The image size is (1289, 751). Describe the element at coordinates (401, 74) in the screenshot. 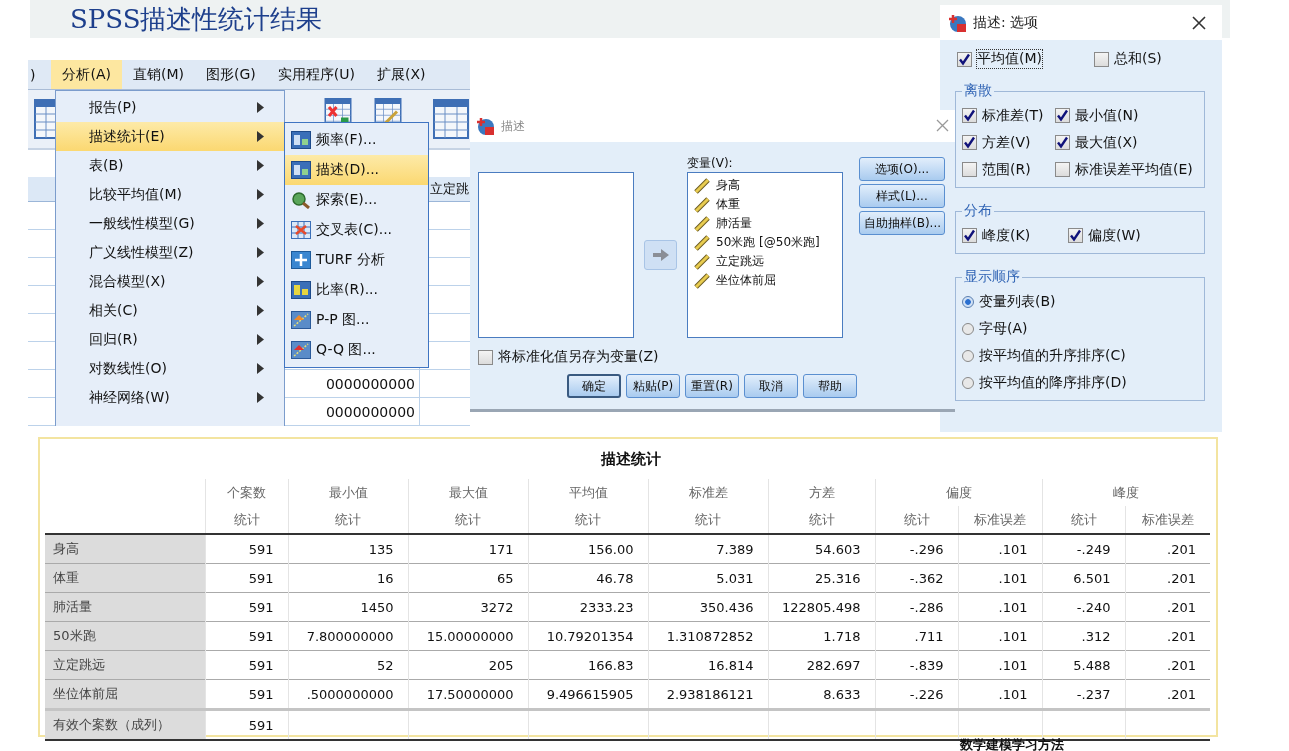

I see `menu-item: 扩展(X)` at that location.